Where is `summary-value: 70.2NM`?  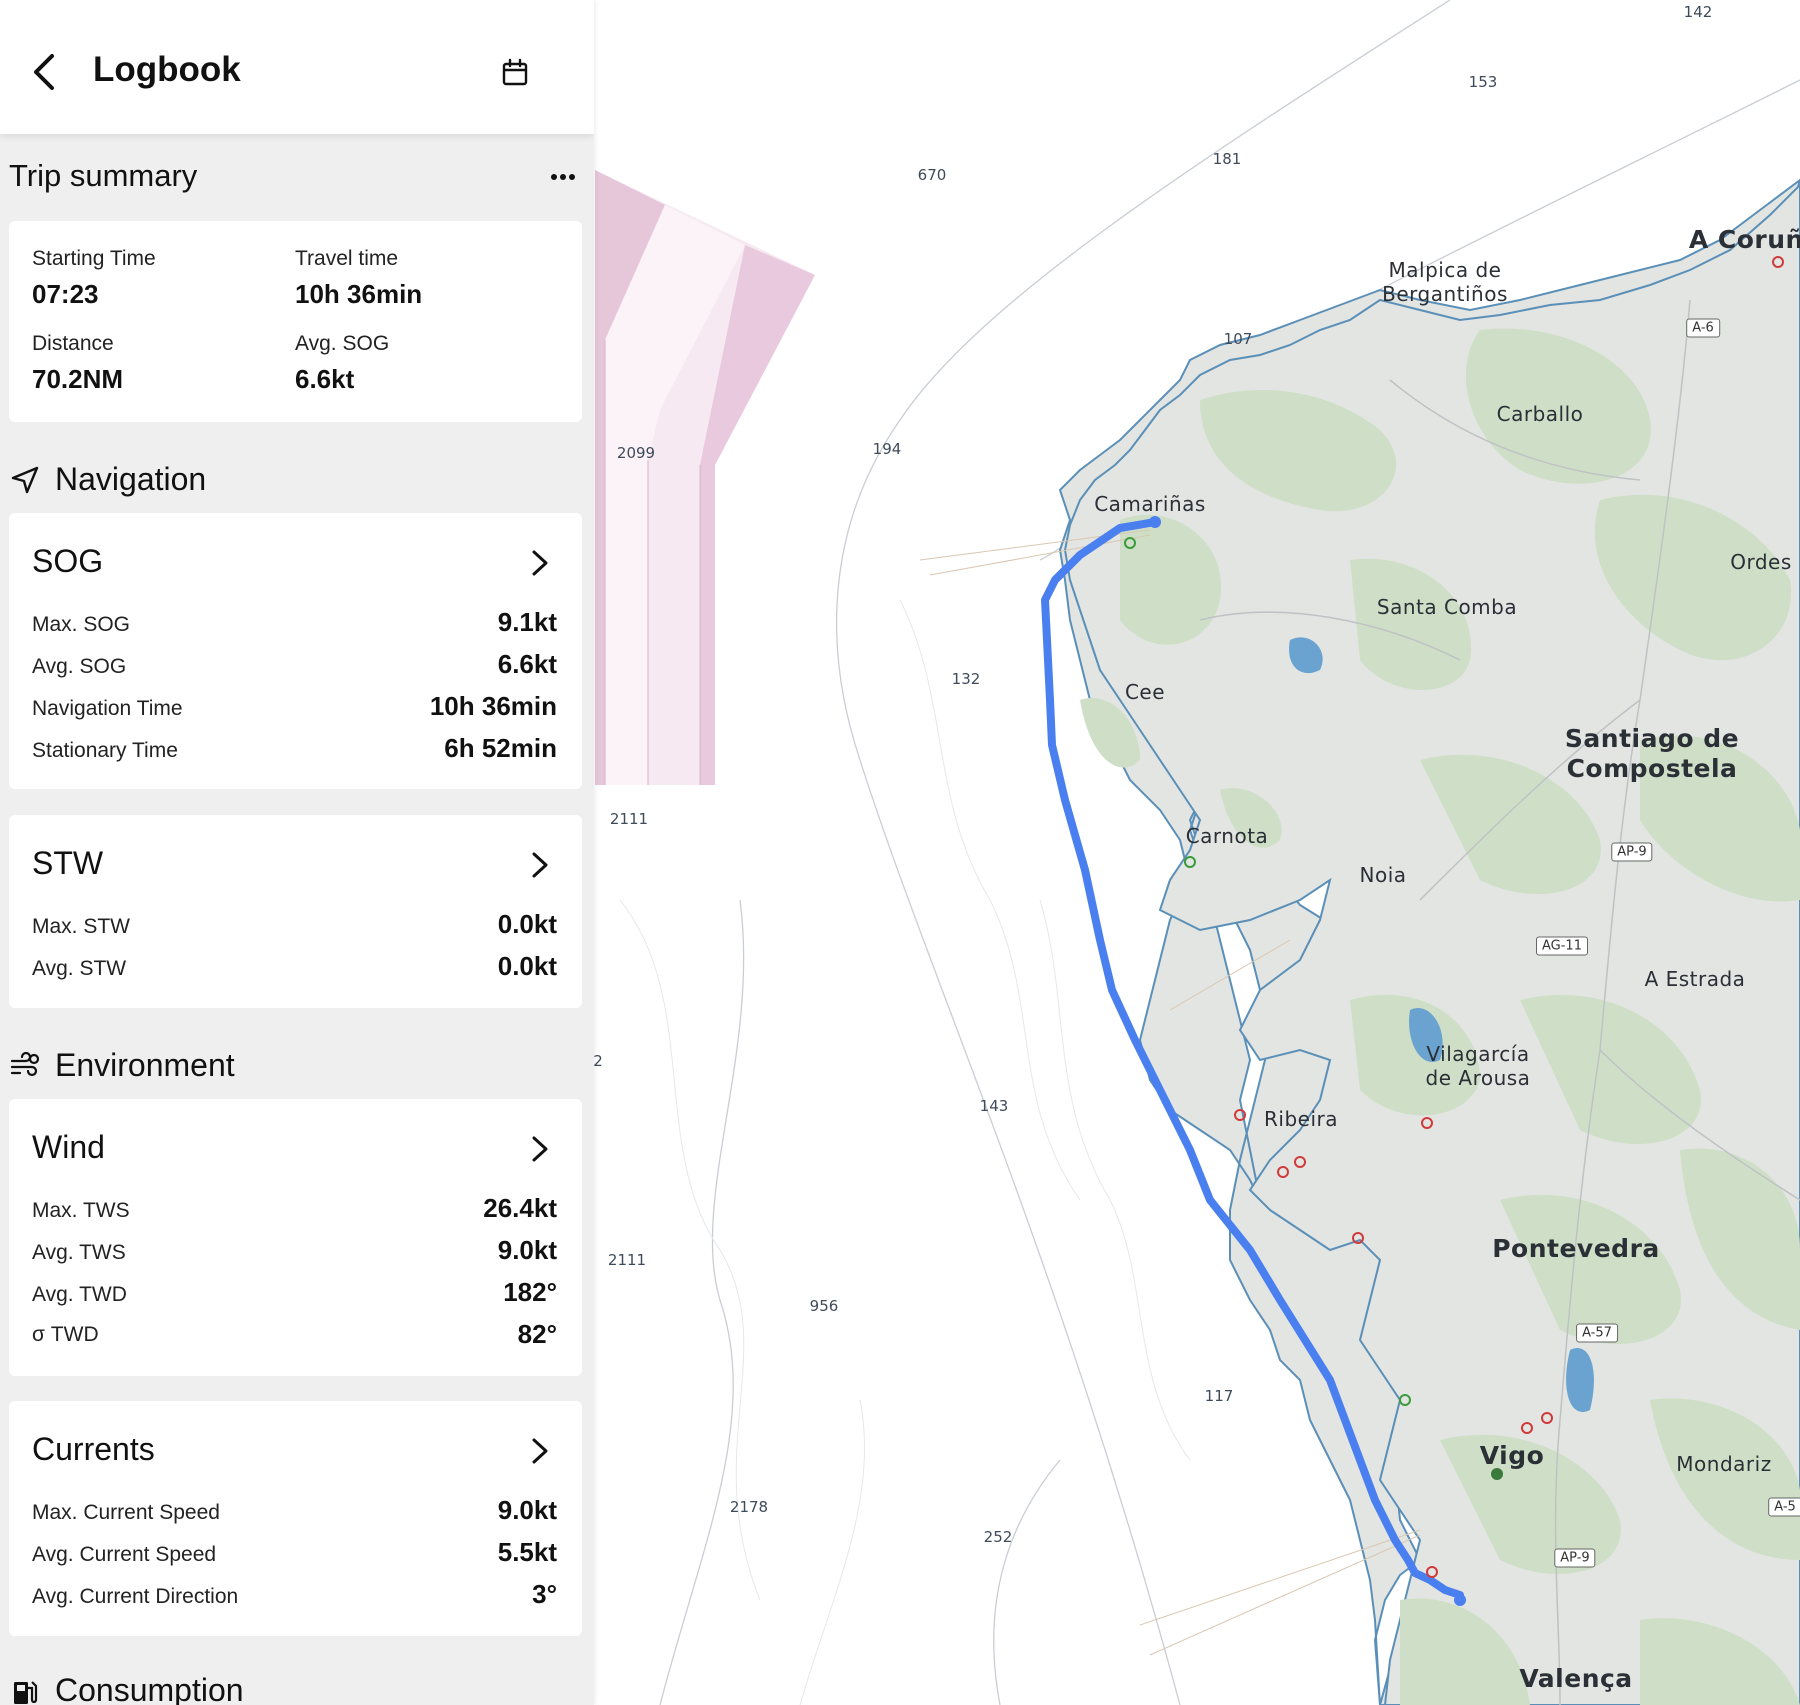
summary-value: 70.2NM is located at coordinates (78, 379).